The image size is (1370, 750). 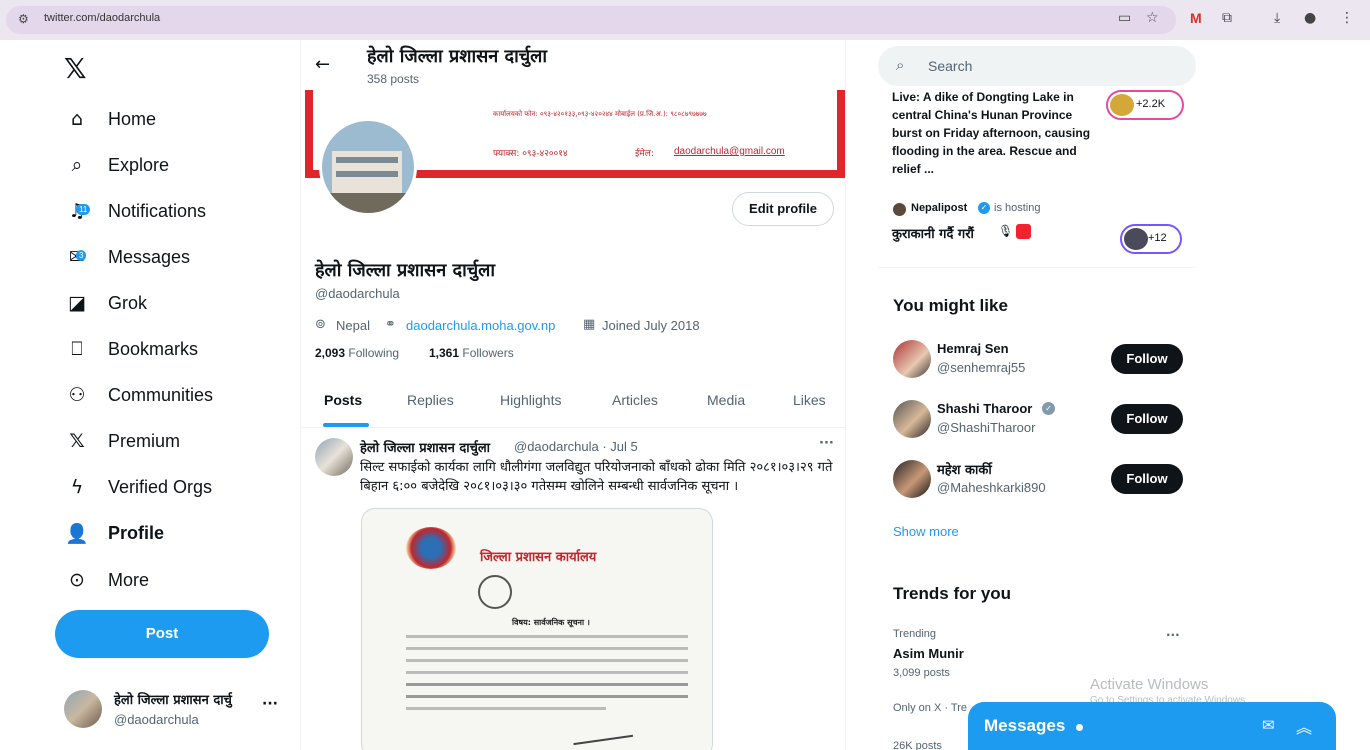 What do you see at coordinates (83, 209) in the screenshot?
I see `notification-badge: 11` at bounding box center [83, 209].